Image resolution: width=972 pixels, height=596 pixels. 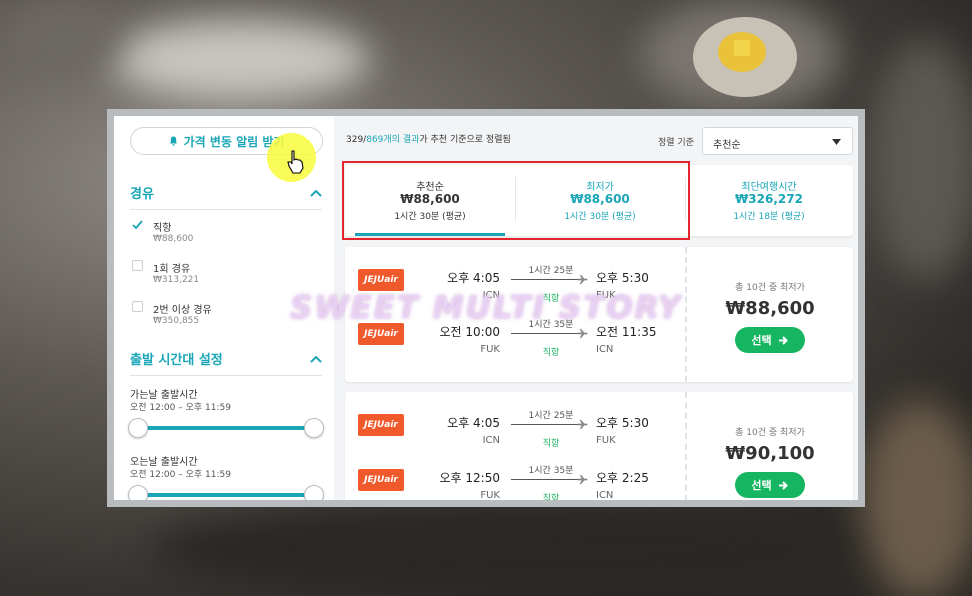 I want to click on results-suffix: 가 추천 기준으로 정렬됨, so click(x=465, y=140).